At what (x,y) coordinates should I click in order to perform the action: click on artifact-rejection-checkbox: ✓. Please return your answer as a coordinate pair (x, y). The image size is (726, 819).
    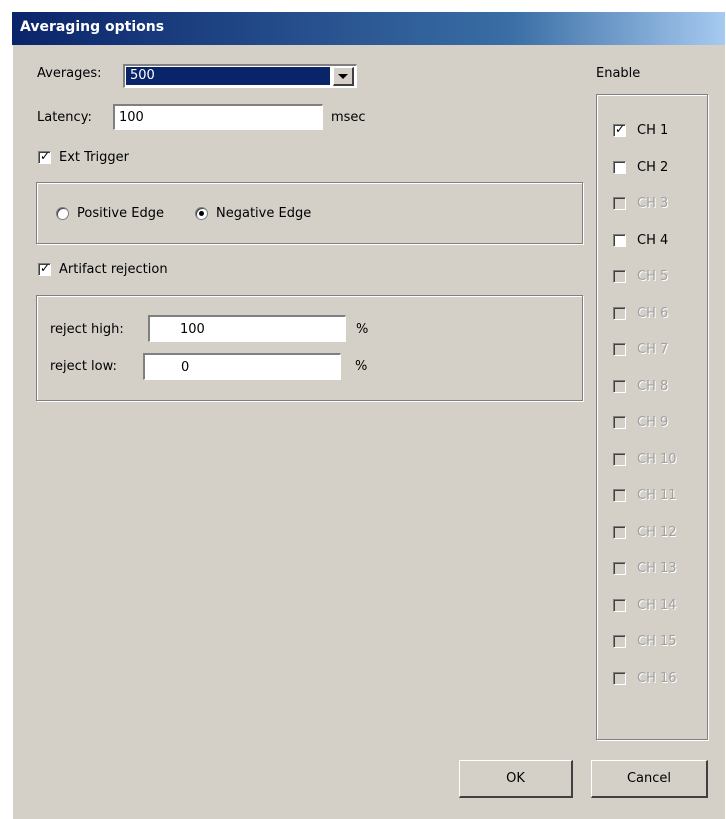
    Looking at the image, I should click on (44, 268).